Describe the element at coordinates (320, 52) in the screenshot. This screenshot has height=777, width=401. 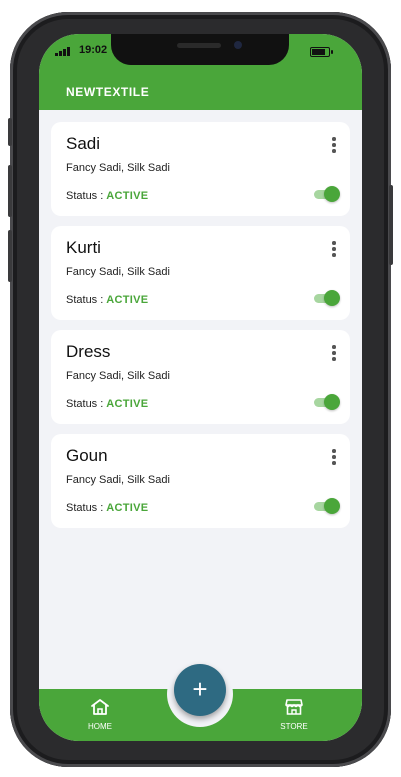
I see `battery-icon` at that location.